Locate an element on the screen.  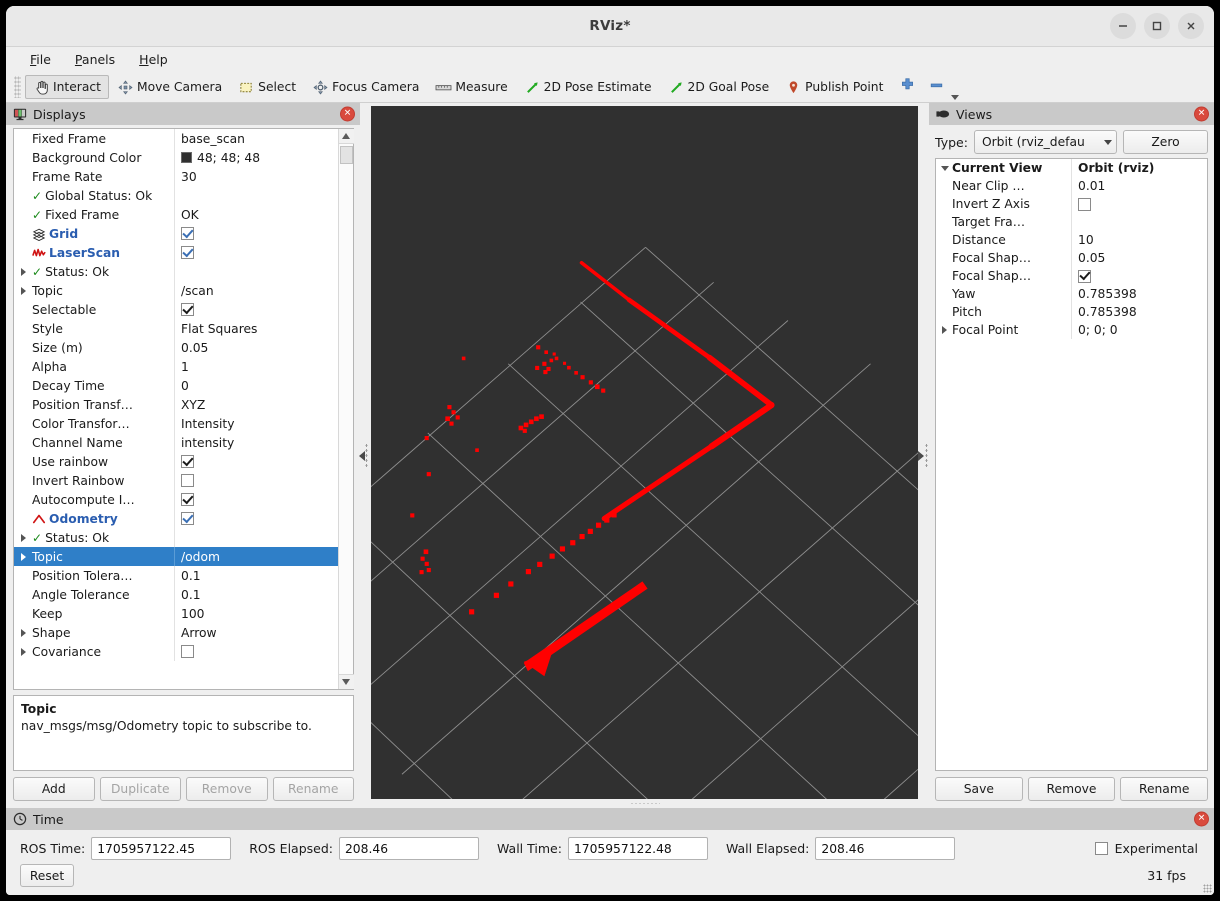
displays-scrollbar is located at coordinates (346, 409).